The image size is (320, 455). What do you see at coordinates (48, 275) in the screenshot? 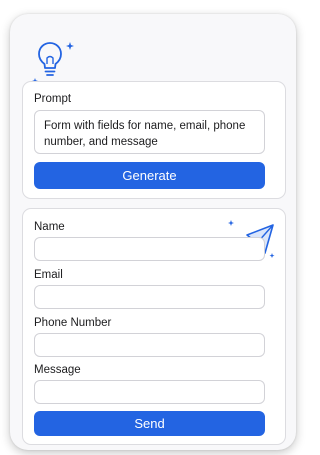
I see `email-label: Email` at bounding box center [48, 275].